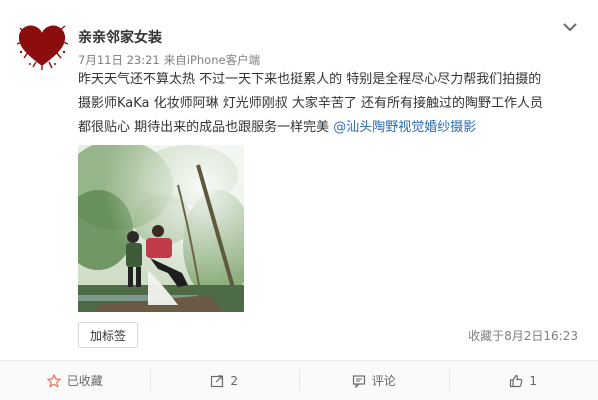 The height and width of the screenshot is (400, 598). I want to click on comment-label: 评论, so click(383, 381).